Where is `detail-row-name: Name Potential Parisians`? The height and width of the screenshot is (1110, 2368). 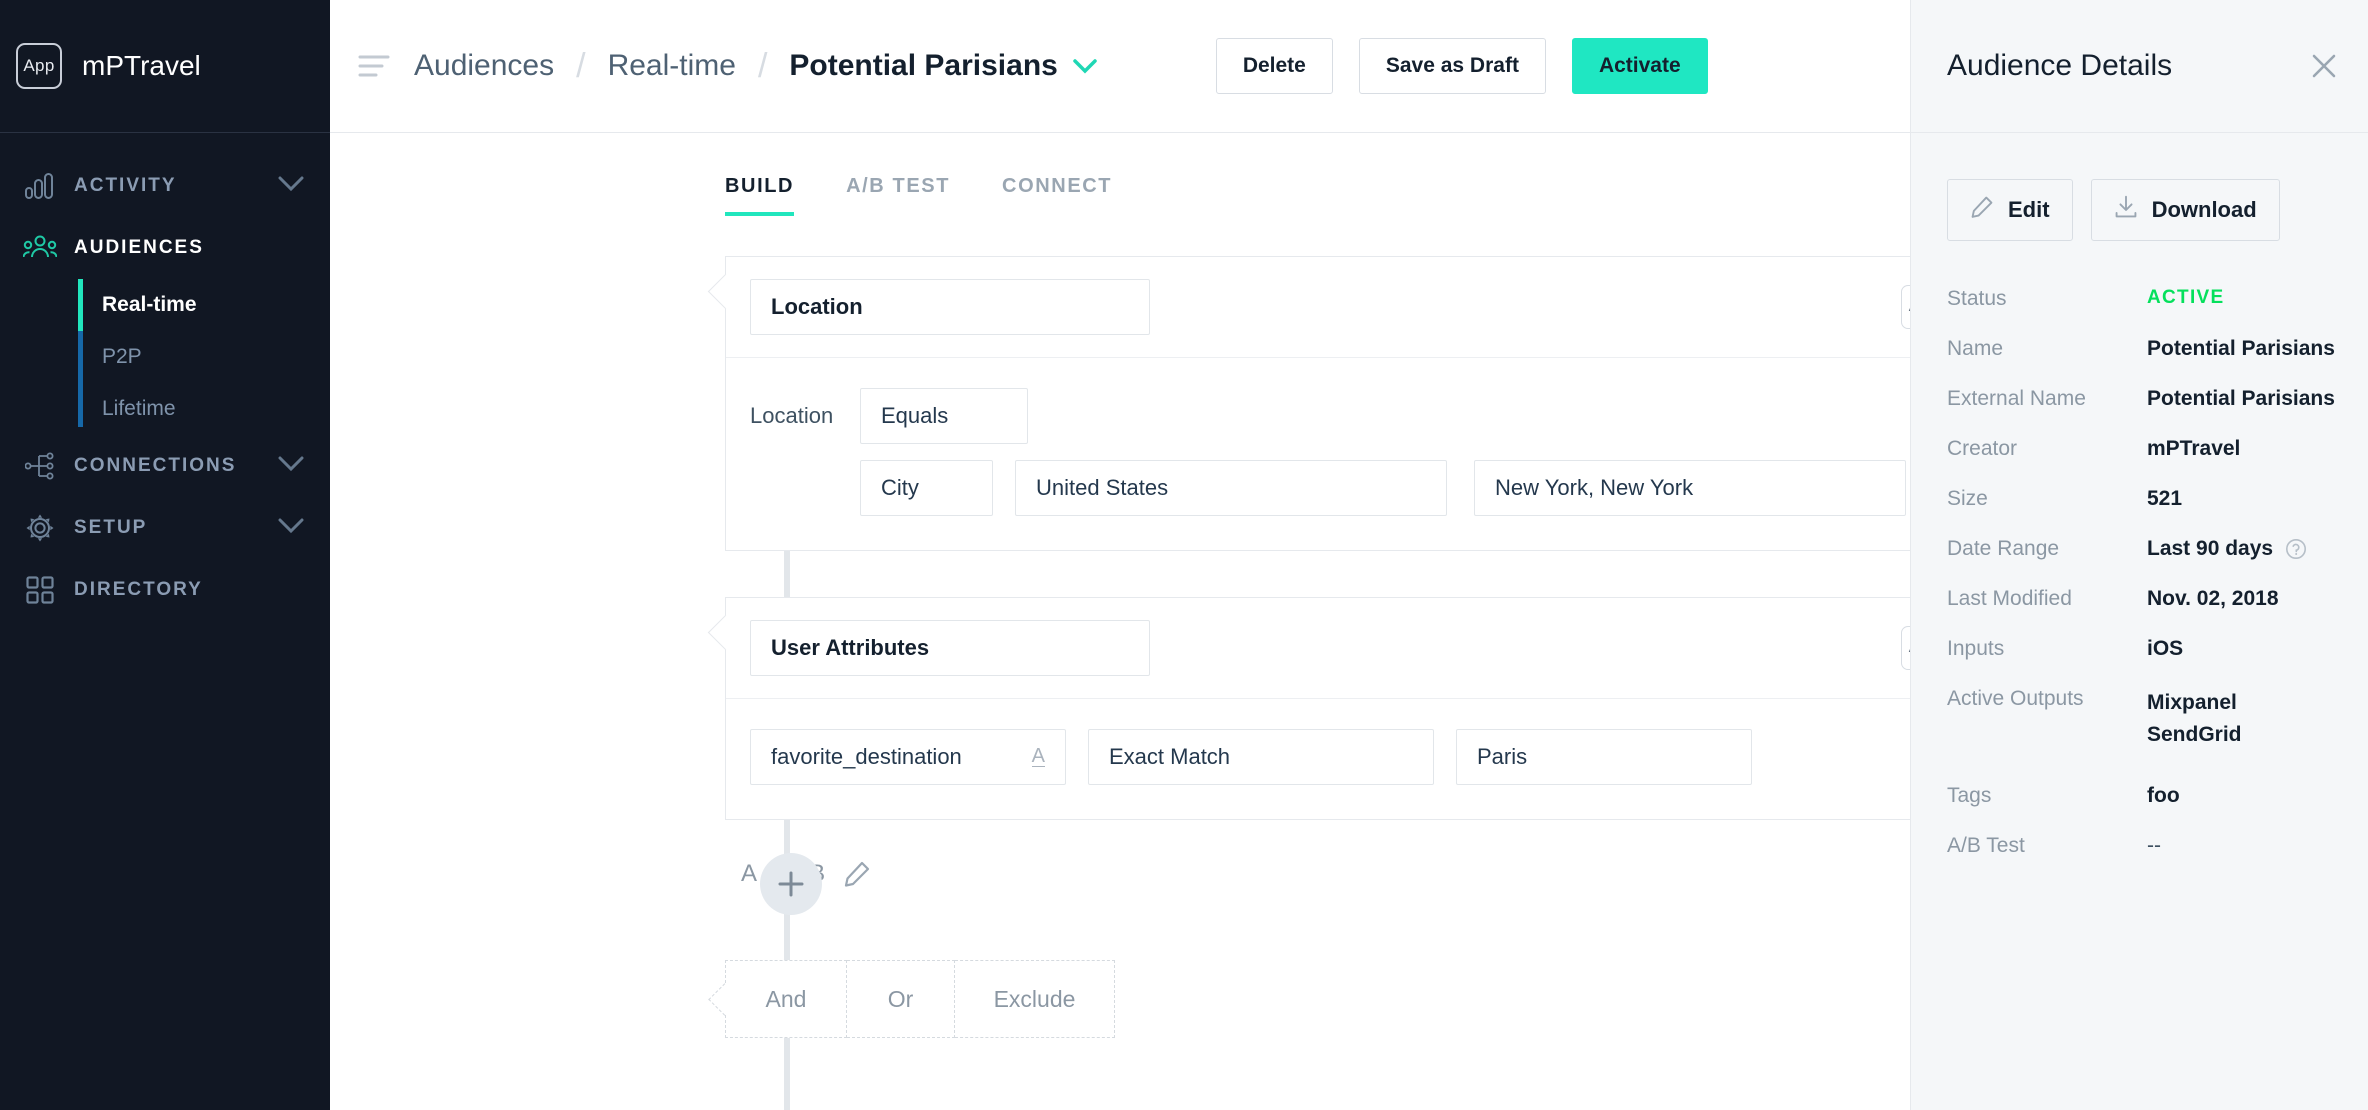 detail-row-name: Name Potential Parisians is located at coordinates (2142, 349).